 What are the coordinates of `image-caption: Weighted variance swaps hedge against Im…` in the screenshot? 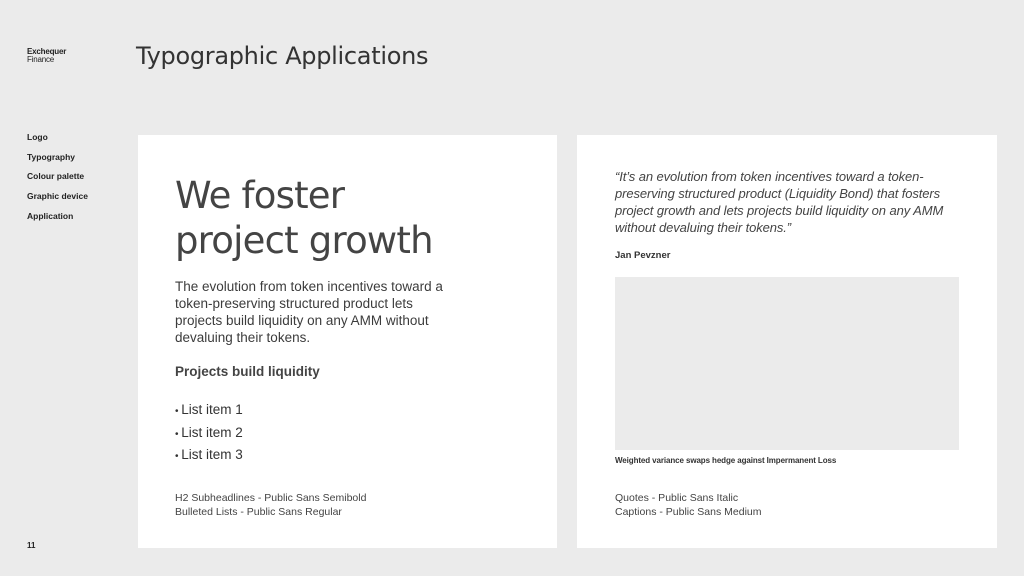 It's located at (726, 460).